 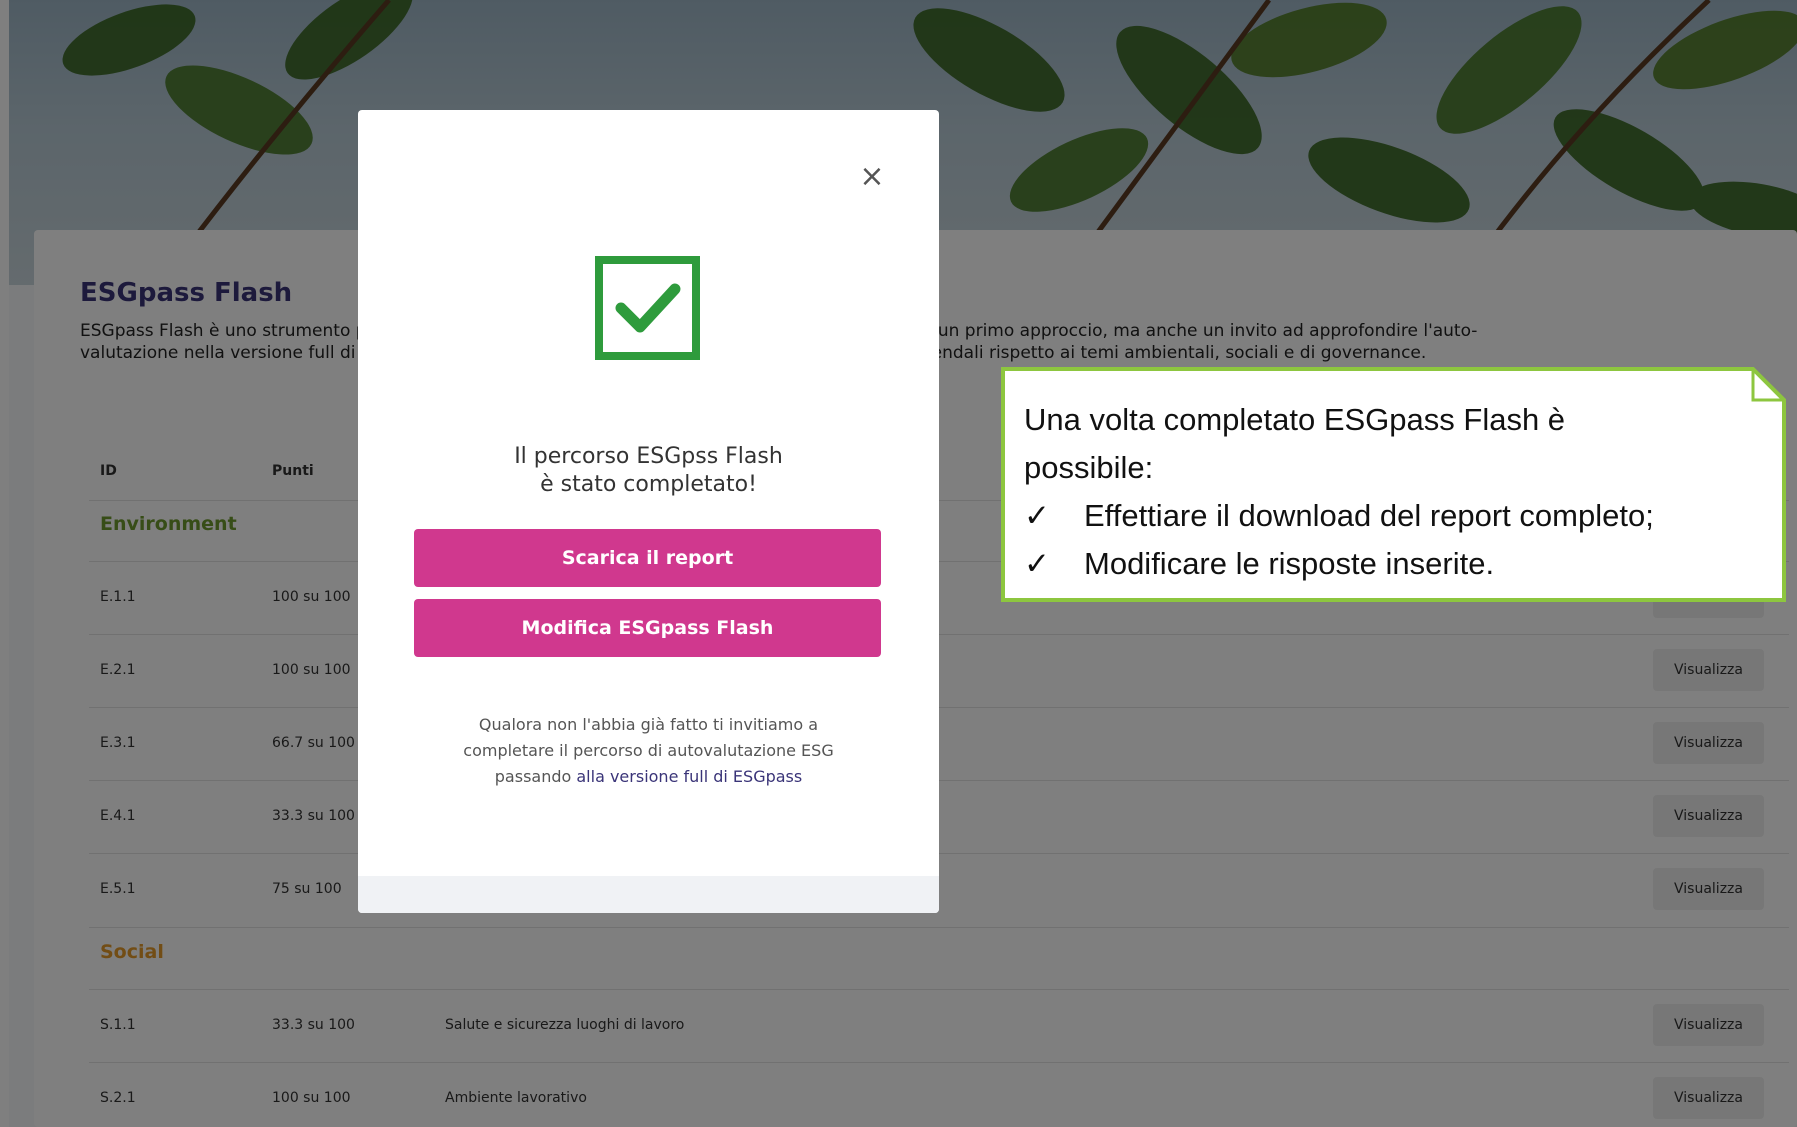 I want to click on modal-note-line-3: passando alla versione full di ESGpass, so click(x=648, y=777).